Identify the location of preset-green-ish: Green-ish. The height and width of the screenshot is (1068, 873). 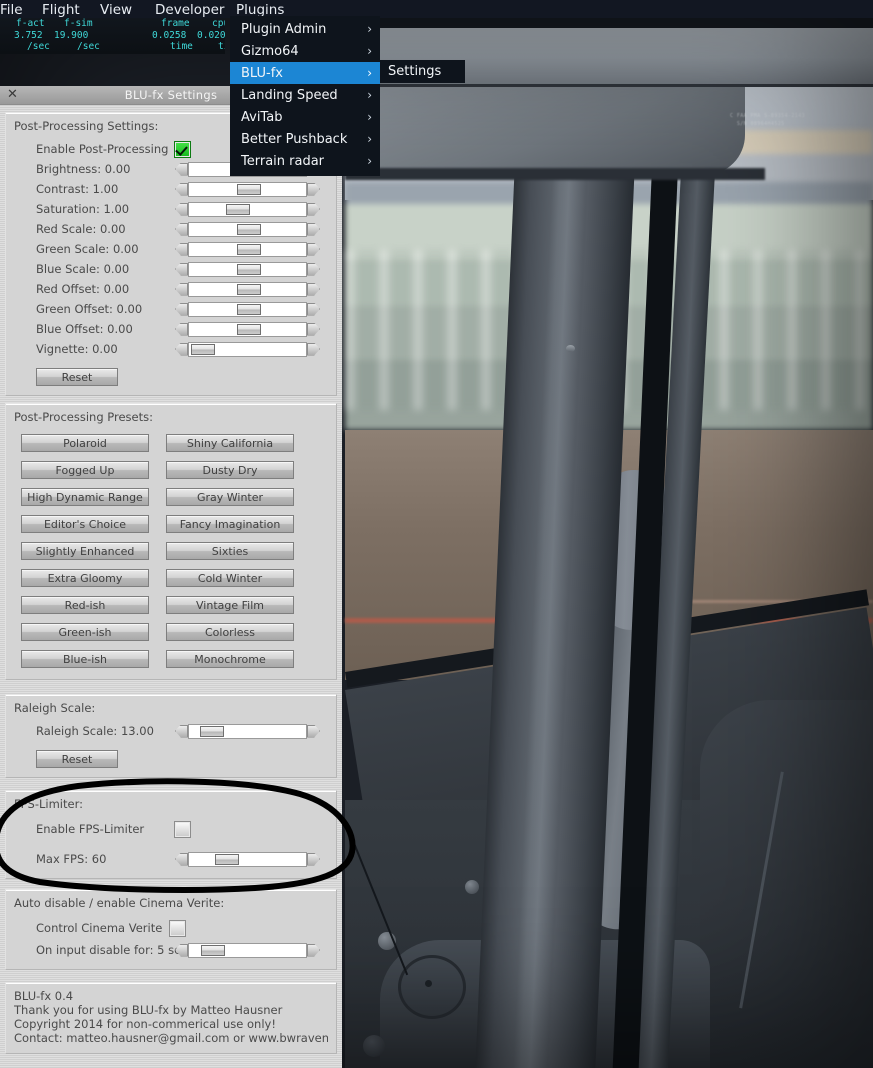
(85, 632).